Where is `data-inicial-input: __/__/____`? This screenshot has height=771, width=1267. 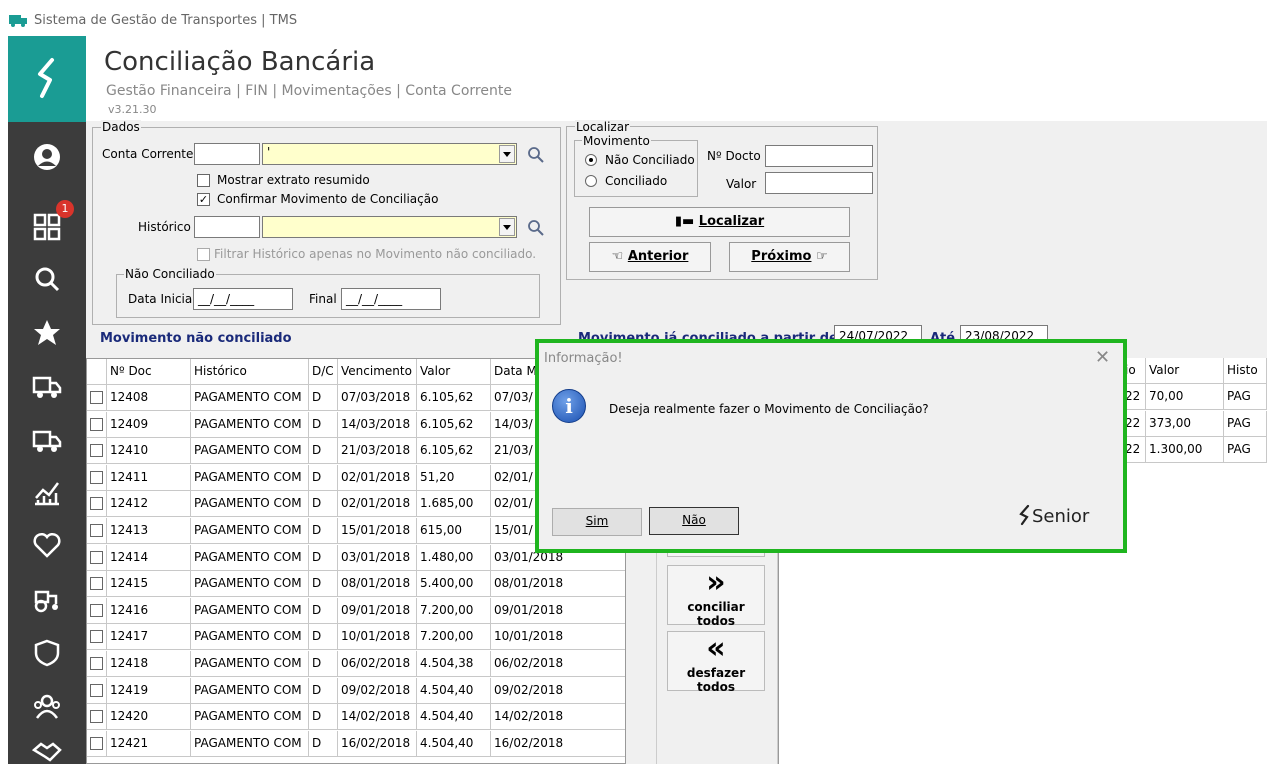
data-inicial-input: __/__/____ is located at coordinates (243, 299).